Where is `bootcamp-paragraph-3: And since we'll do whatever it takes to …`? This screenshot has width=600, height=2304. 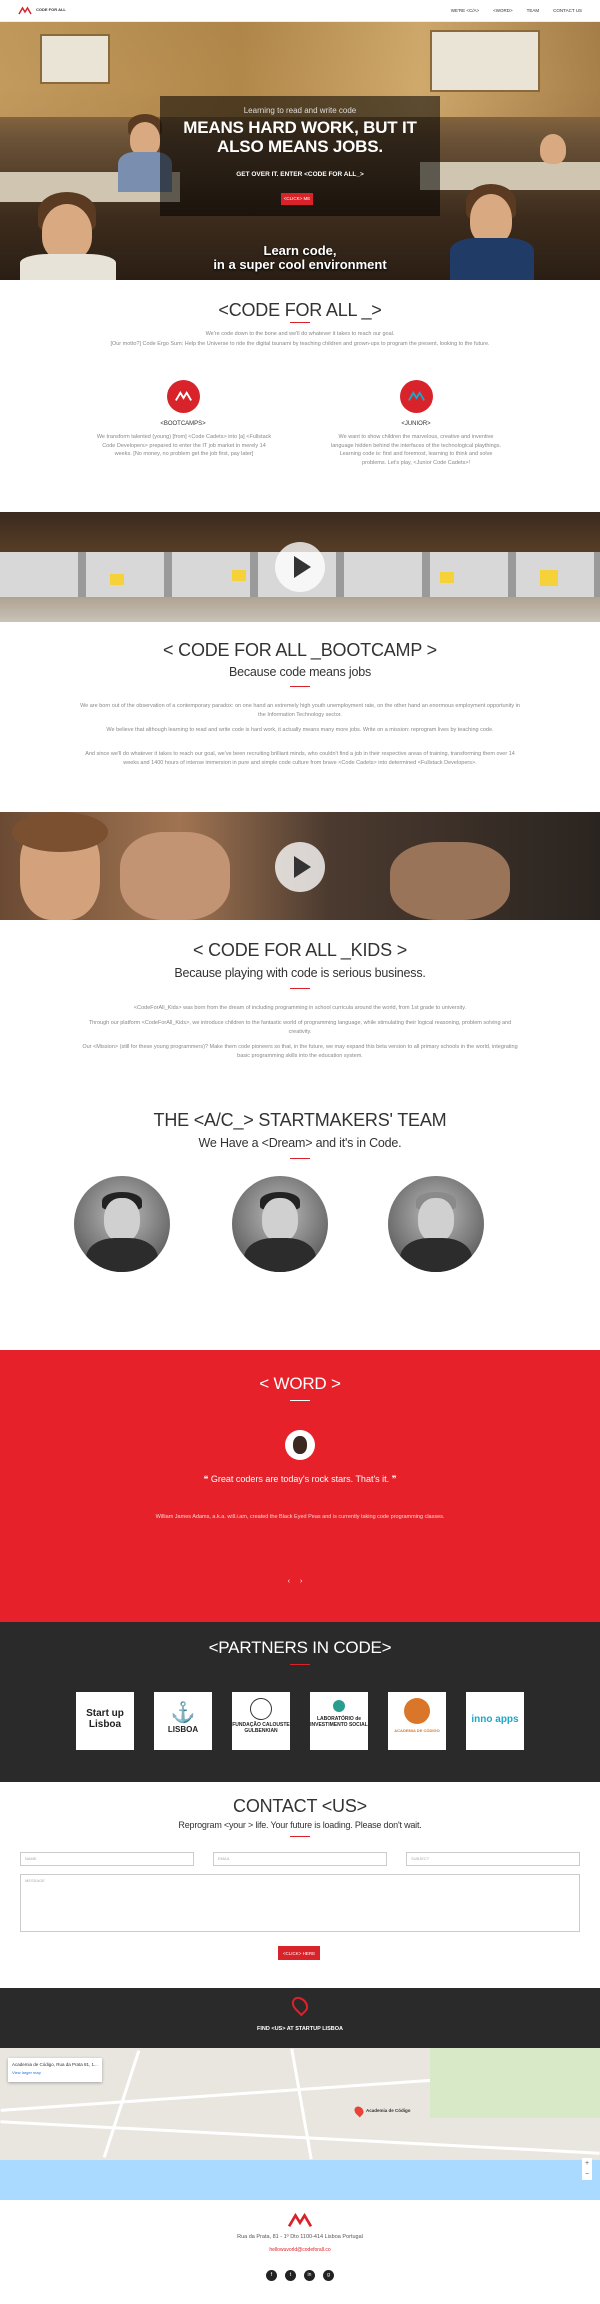
bootcamp-paragraph-3: And since we'll do whatever it takes to … is located at coordinates (300, 758).